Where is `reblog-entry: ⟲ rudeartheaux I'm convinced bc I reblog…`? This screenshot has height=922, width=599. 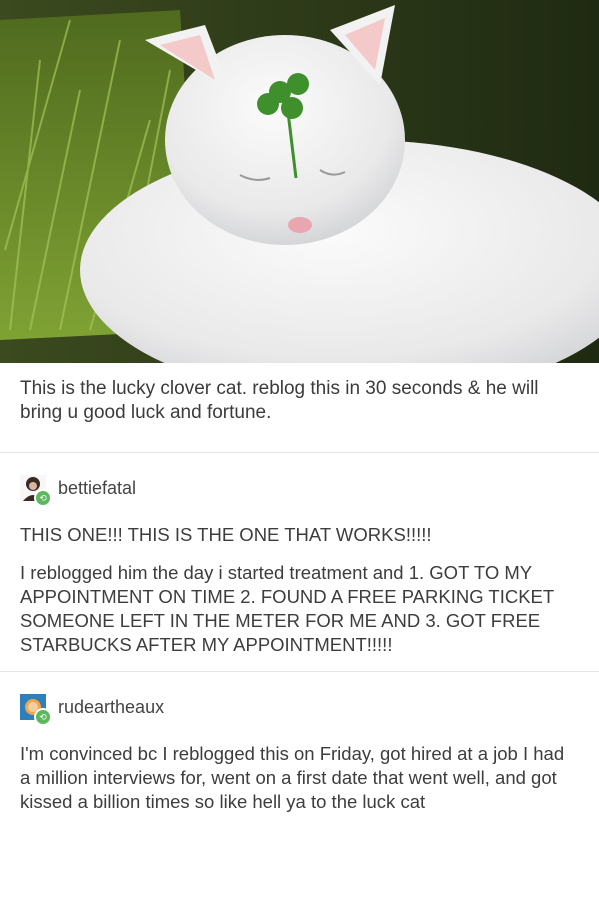 reblog-entry: ⟲ rudeartheaux I'm convinced bc I reblog… is located at coordinates (299, 750).